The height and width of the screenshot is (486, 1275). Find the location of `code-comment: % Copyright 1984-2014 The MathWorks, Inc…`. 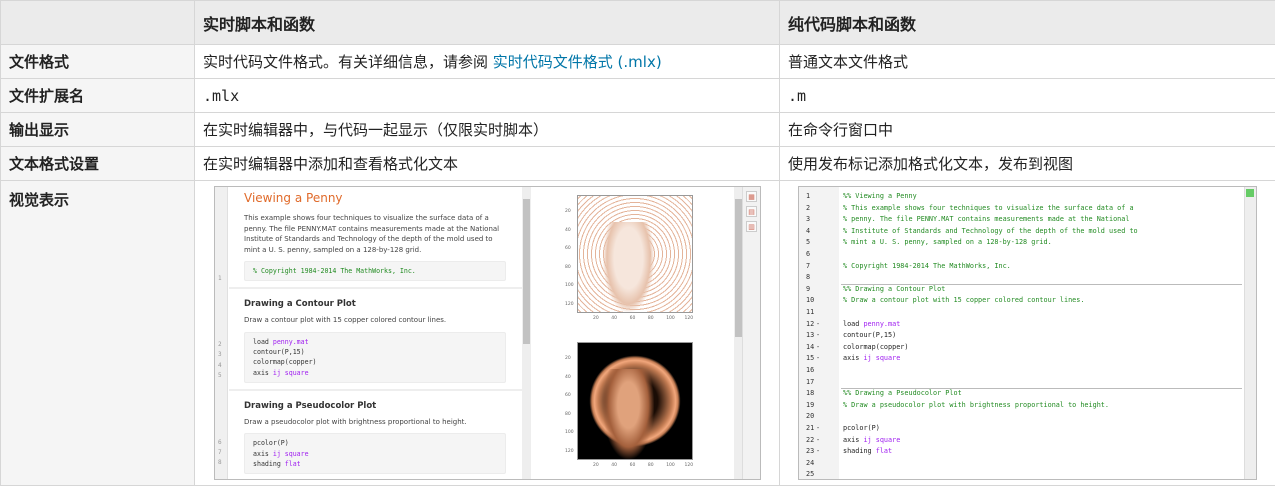

code-comment: % Copyright 1984-2014 The MathWorks, Inc… is located at coordinates (334, 271).